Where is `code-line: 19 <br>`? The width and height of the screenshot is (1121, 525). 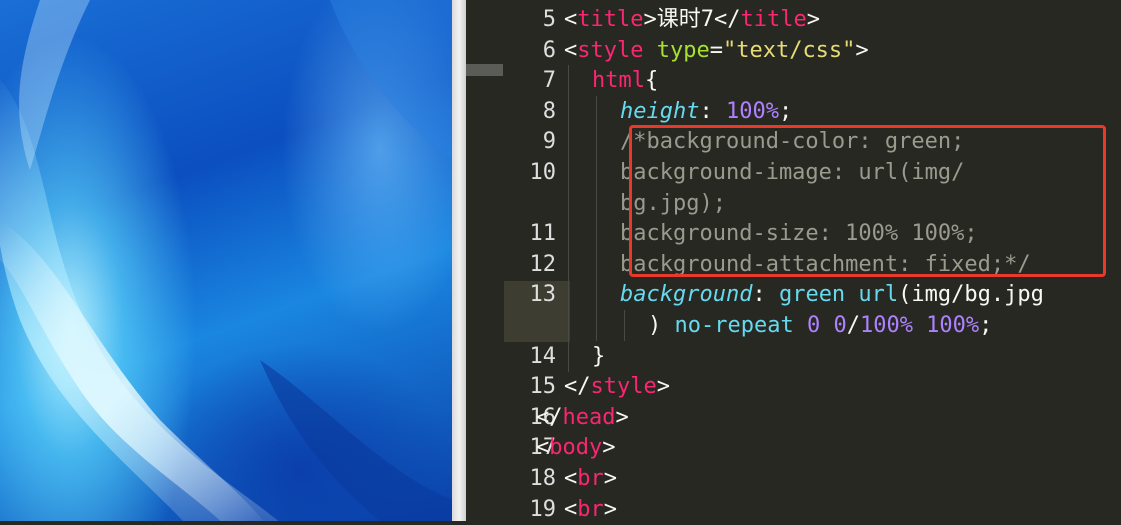
code-line: 19 <br> is located at coordinates (812, 509).